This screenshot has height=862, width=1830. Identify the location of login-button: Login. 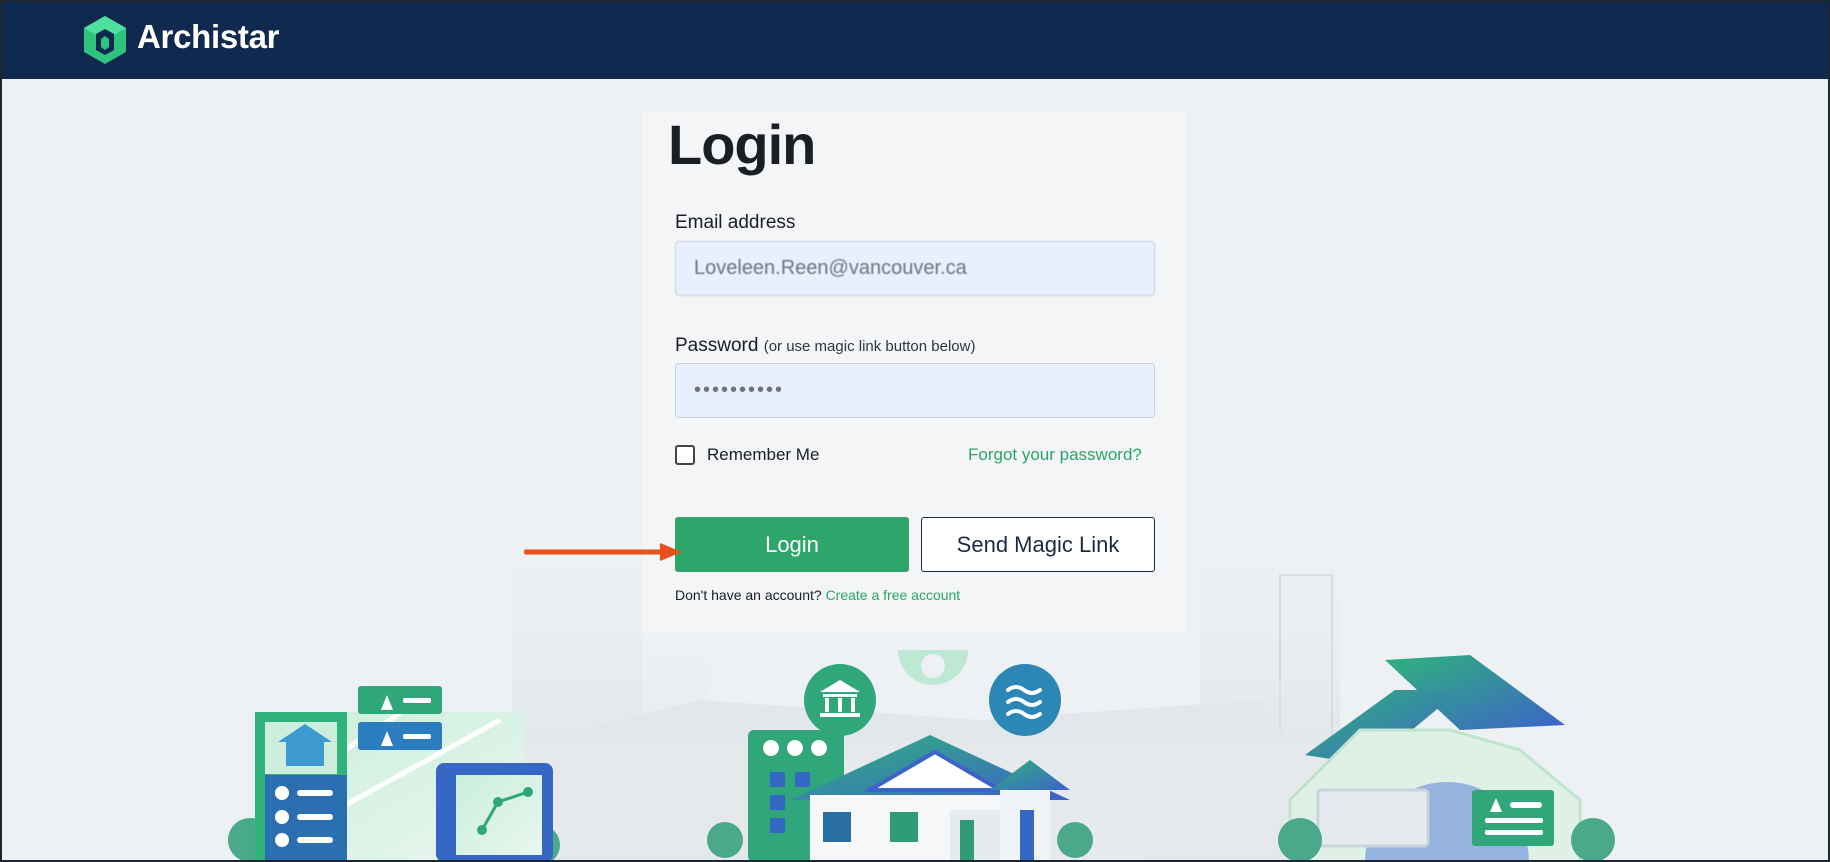
(792, 544).